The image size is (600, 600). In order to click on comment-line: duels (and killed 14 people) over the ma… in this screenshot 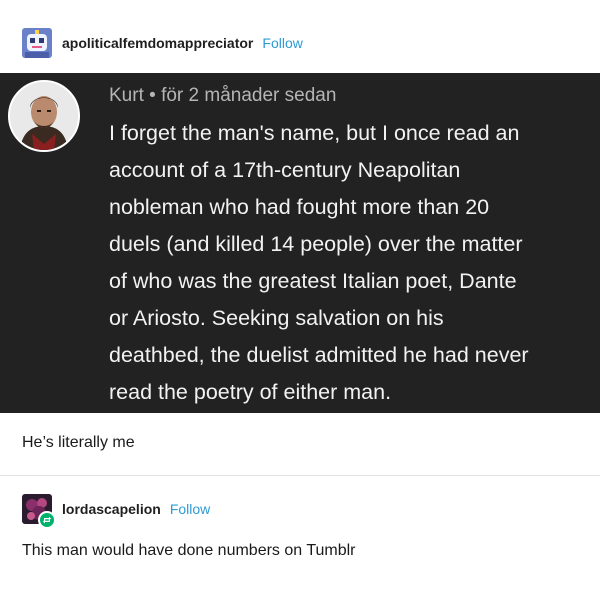, I will do `click(316, 244)`.